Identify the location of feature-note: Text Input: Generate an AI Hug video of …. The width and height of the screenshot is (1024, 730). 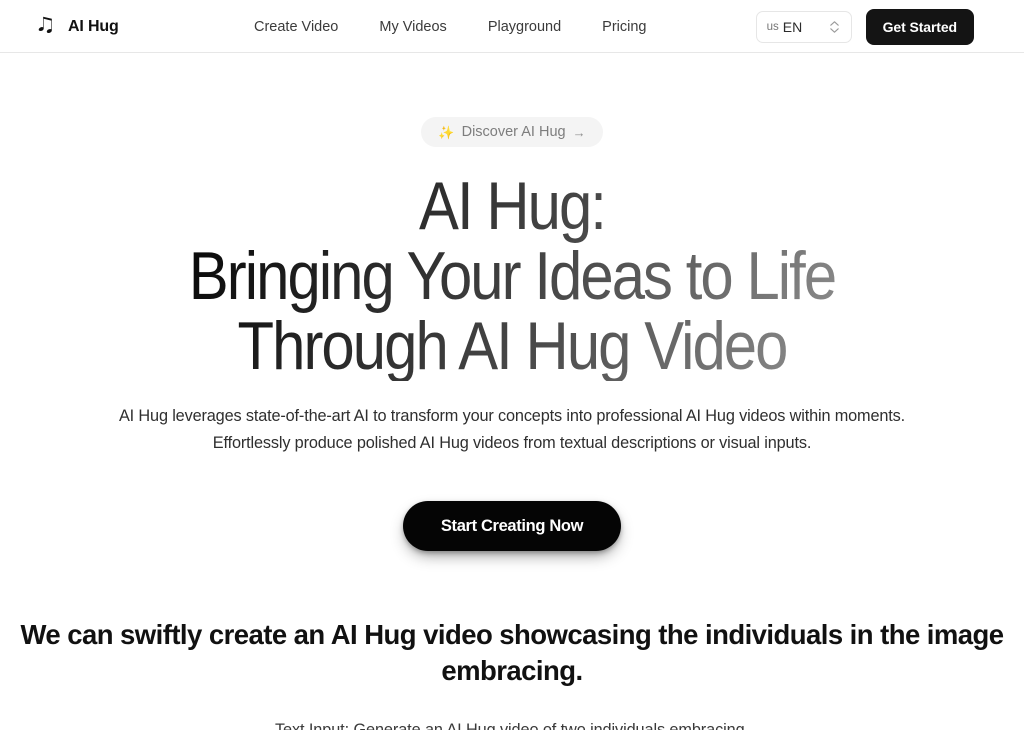
(512, 725).